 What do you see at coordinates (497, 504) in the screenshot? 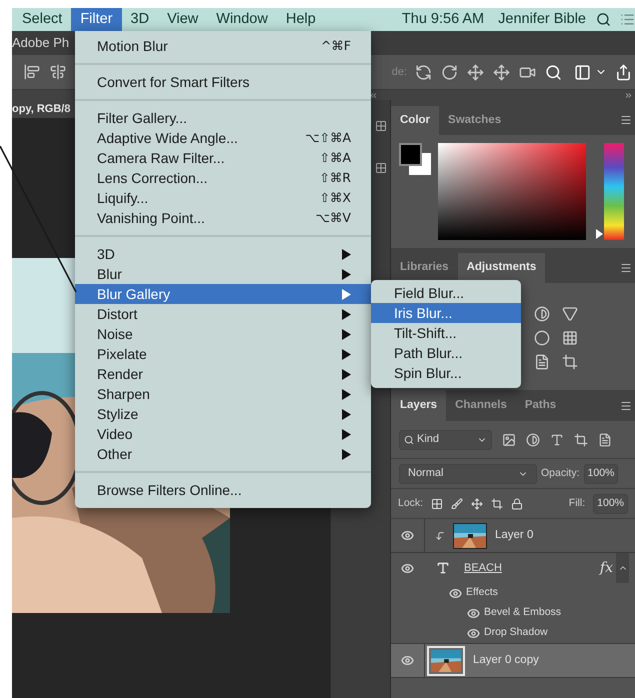
I see `crop-icon` at bounding box center [497, 504].